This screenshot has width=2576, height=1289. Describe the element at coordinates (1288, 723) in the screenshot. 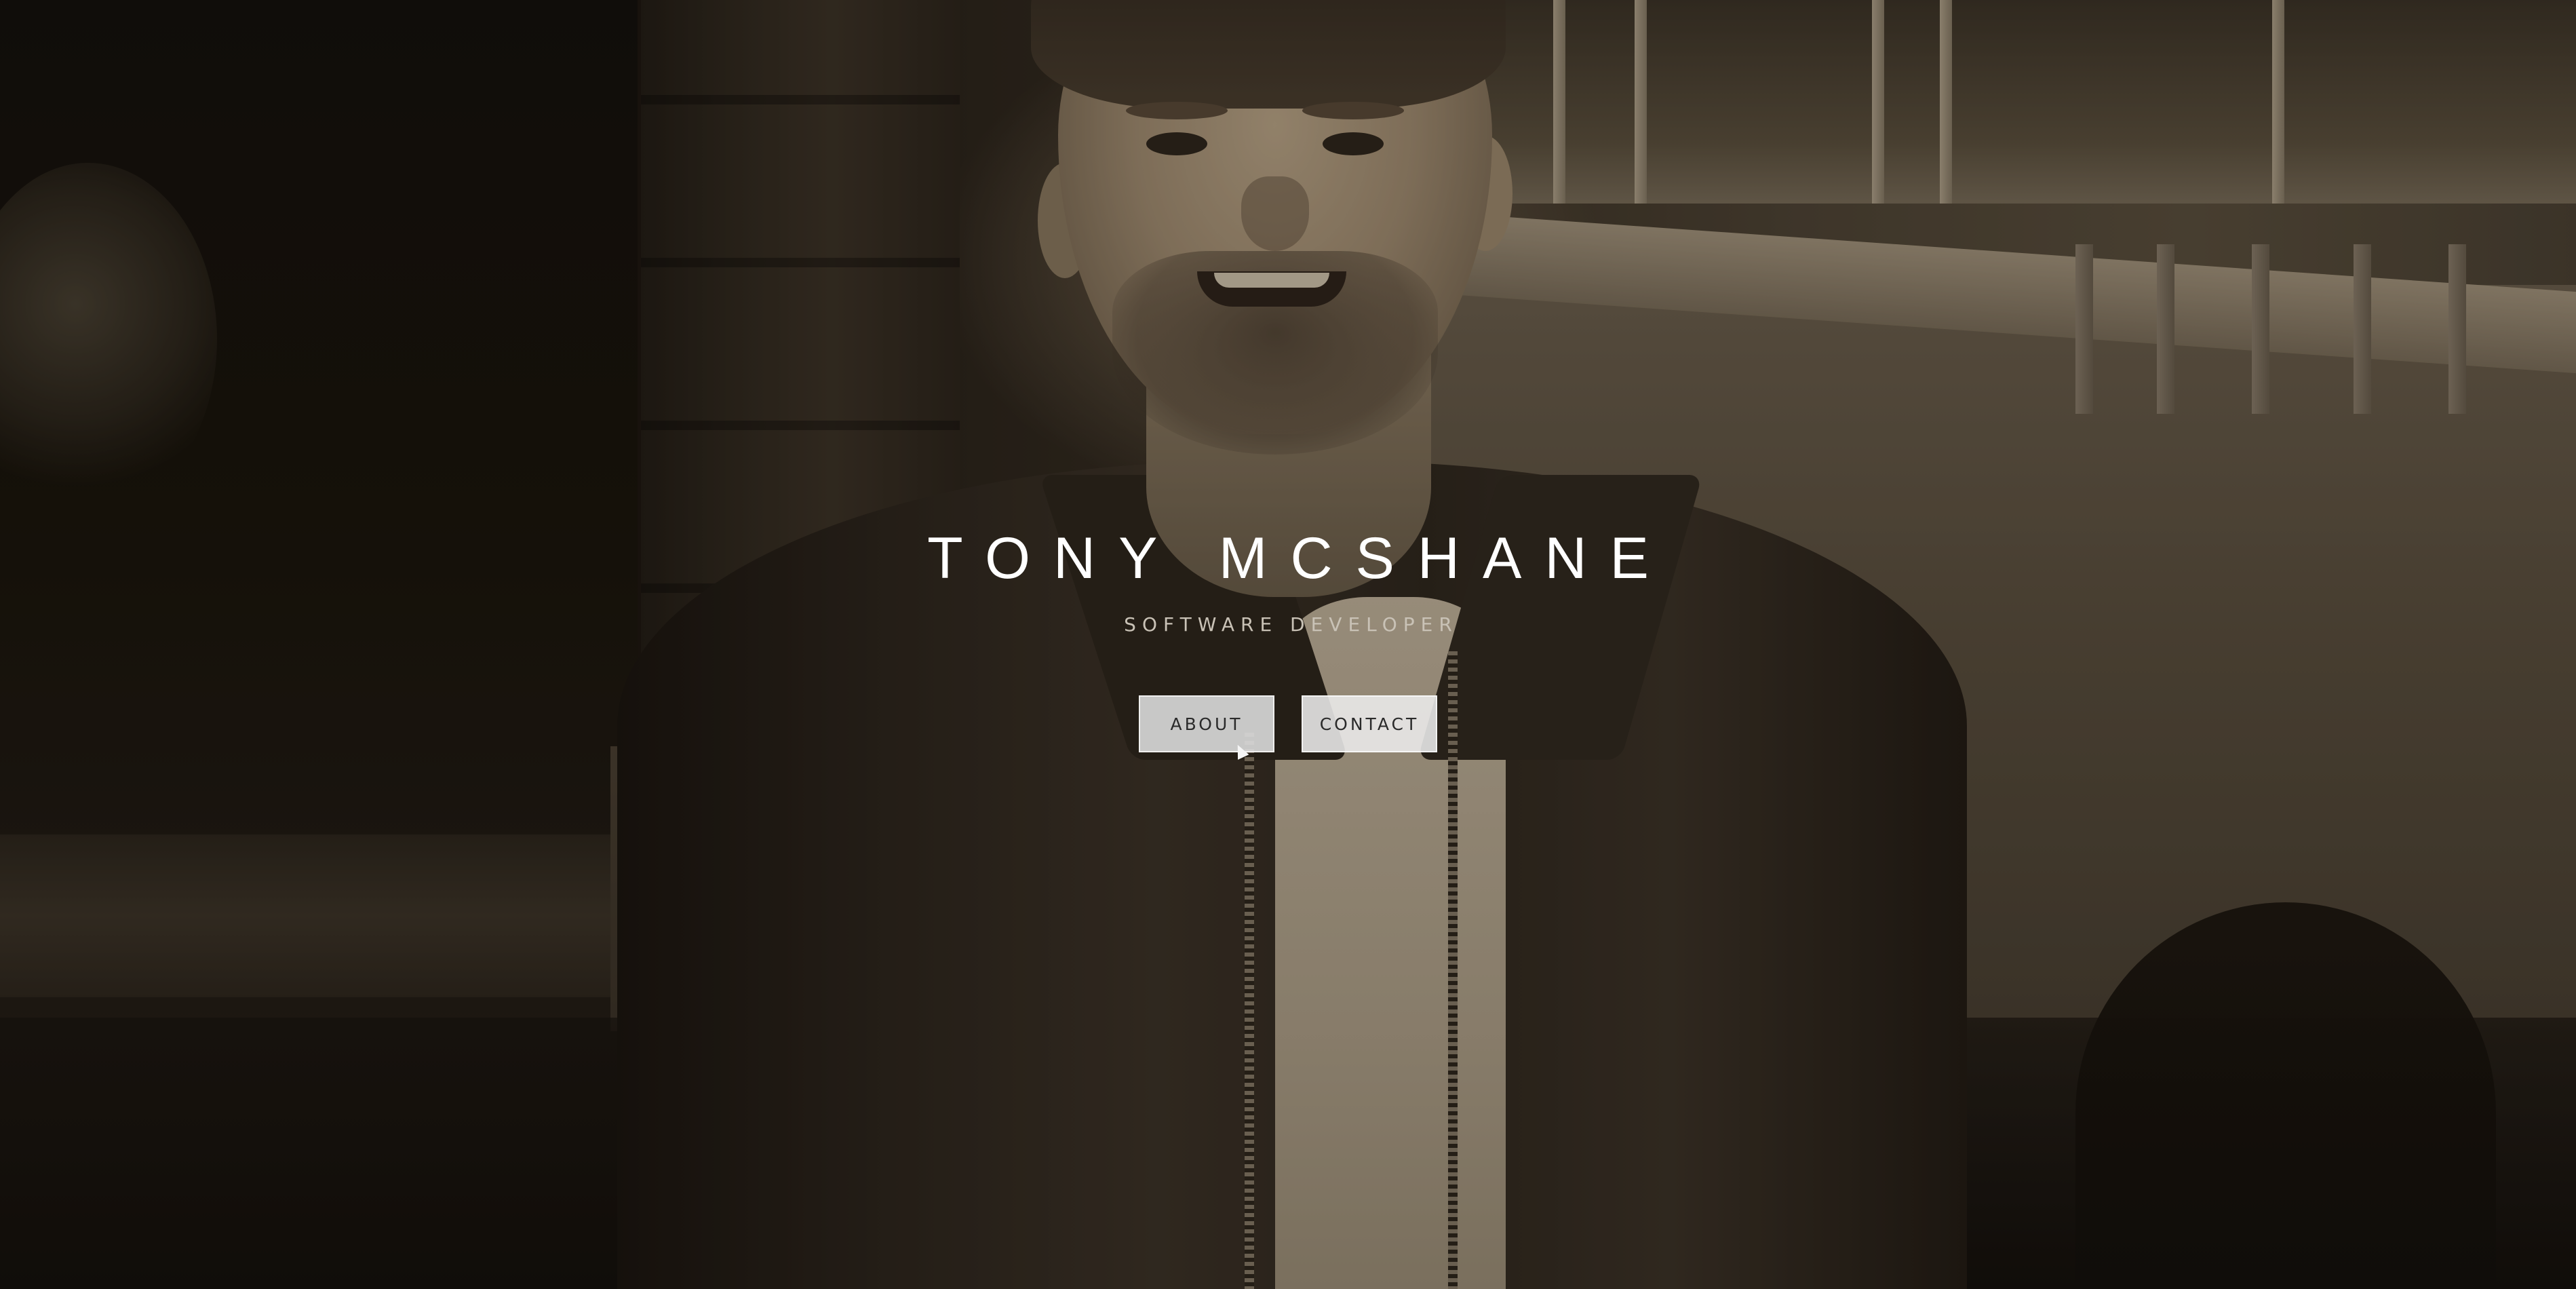

I see `hero-button-group: ABOUT CONTACT` at that location.